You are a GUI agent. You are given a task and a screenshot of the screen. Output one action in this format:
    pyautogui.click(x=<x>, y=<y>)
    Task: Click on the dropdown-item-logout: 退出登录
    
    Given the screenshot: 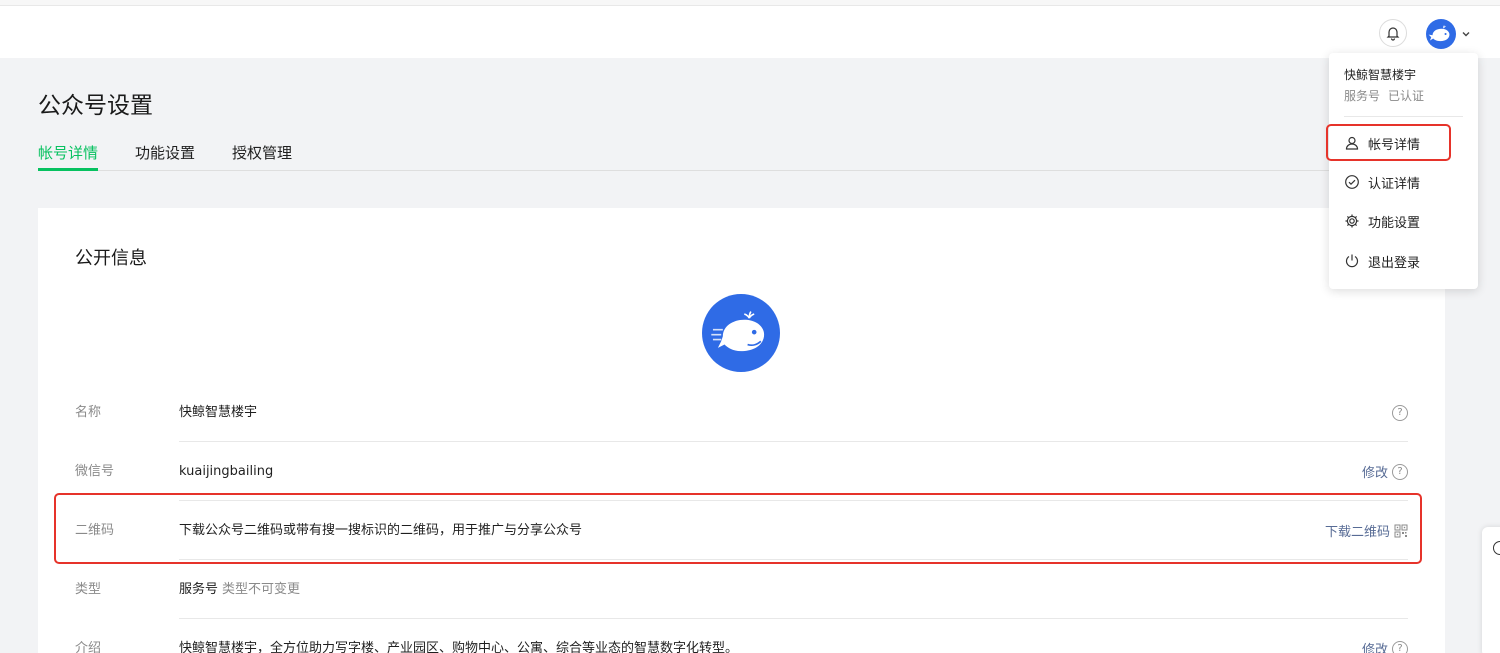 What is the action you would take?
    pyautogui.click(x=1382, y=261)
    